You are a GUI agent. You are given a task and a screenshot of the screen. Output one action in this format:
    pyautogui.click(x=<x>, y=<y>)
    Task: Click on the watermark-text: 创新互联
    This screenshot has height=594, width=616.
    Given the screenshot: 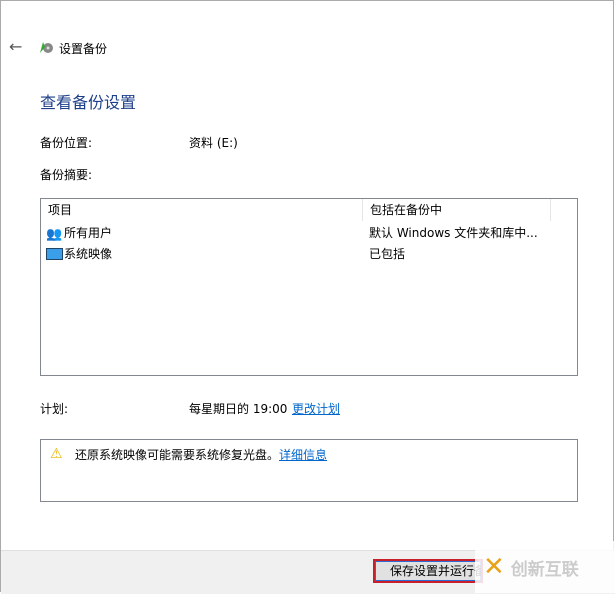 What is the action you would take?
    pyautogui.click(x=544, y=569)
    